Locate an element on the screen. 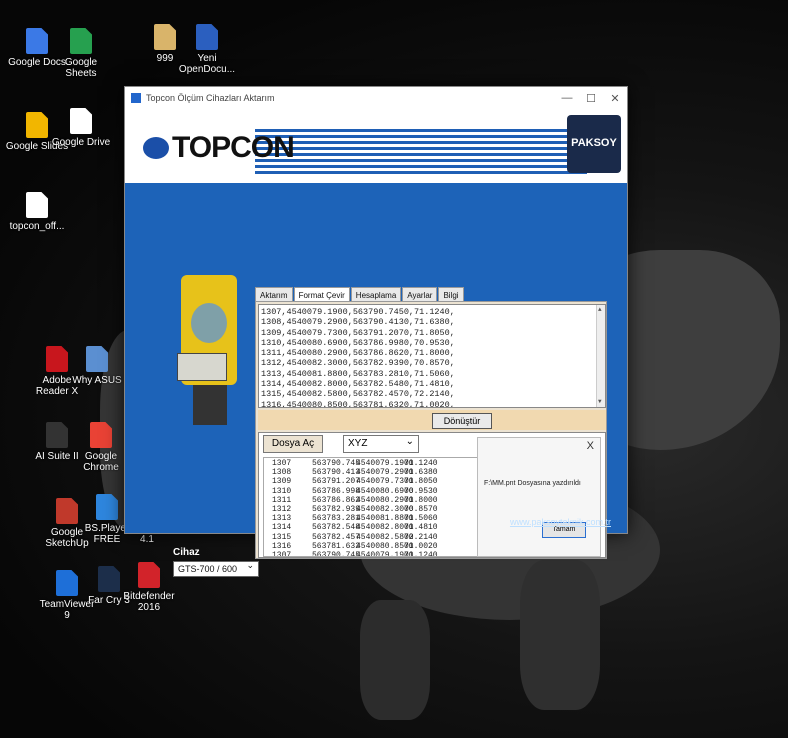 Image resolution: width=788 pixels, height=738 pixels. table-cell: 1316 is located at coordinates (282, 546).